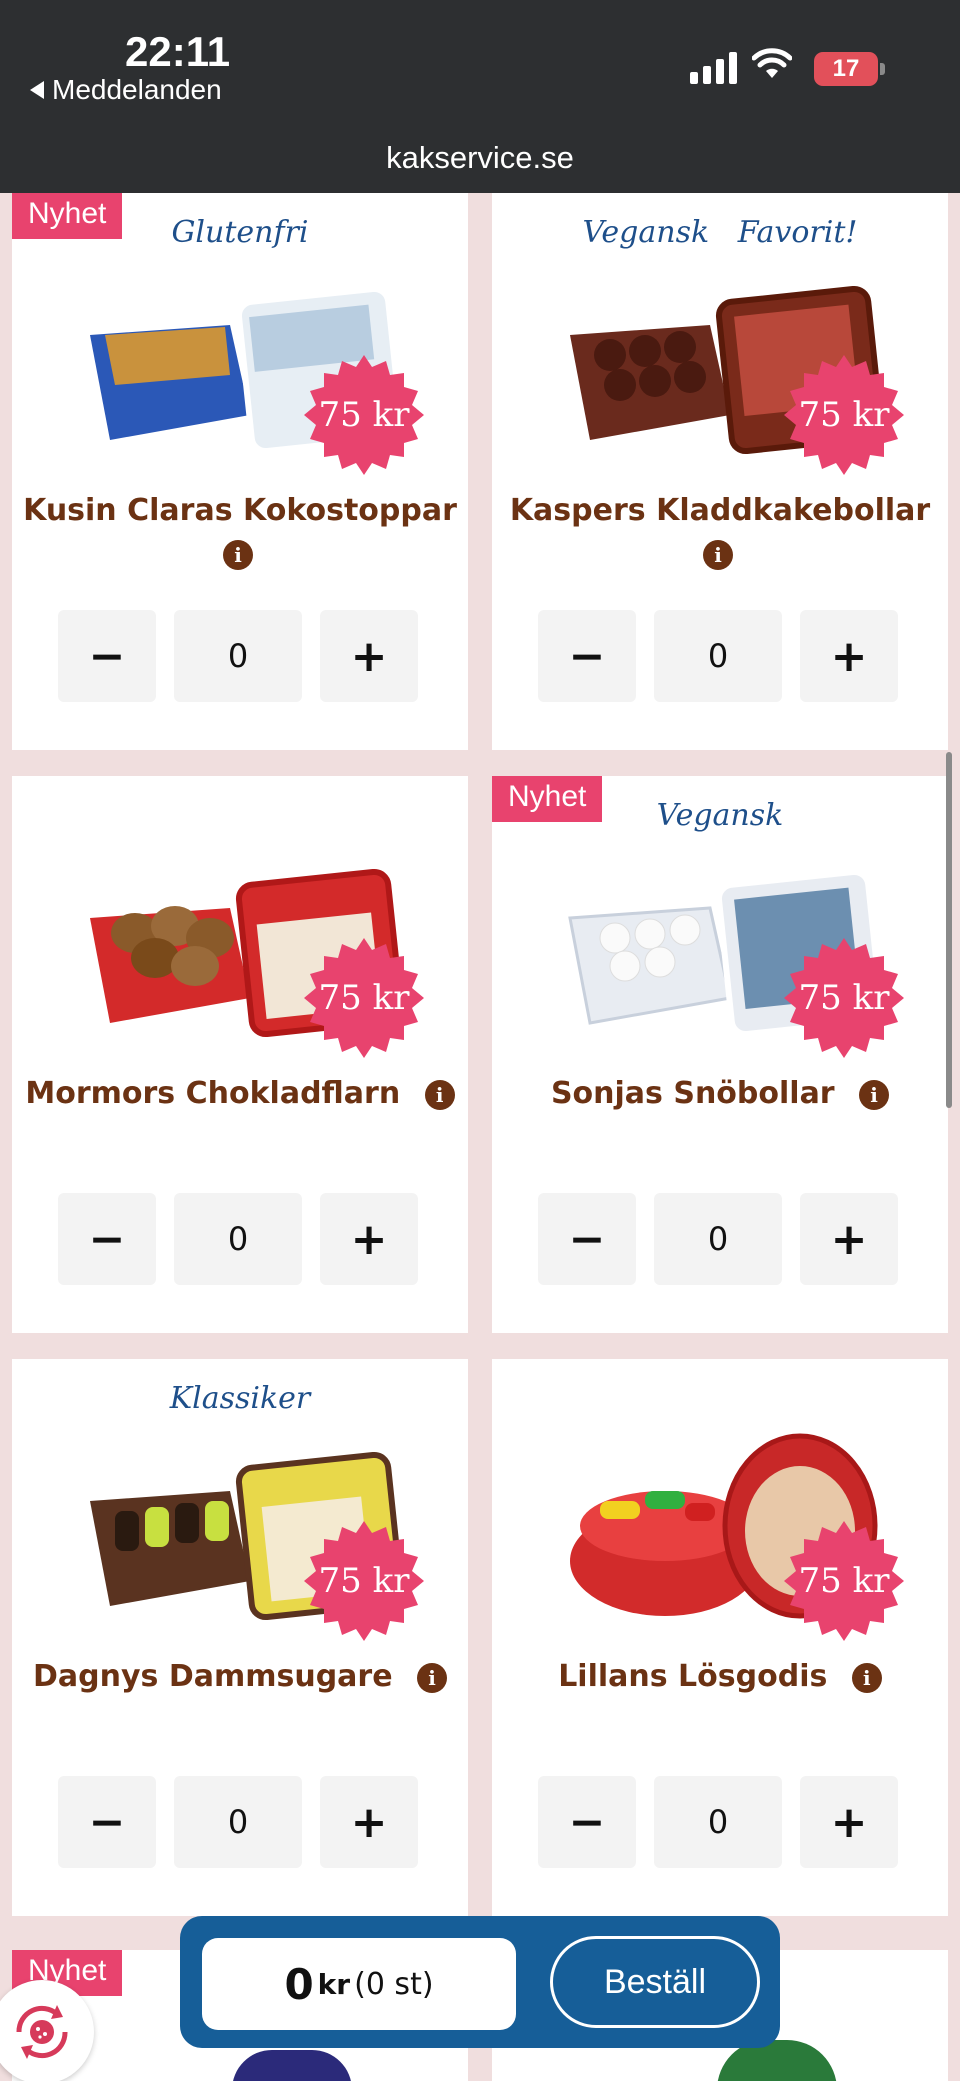 The width and height of the screenshot is (960, 2081). What do you see at coordinates (213, 1093) in the screenshot?
I see `product-name: Mormors Chokladflarn` at bounding box center [213, 1093].